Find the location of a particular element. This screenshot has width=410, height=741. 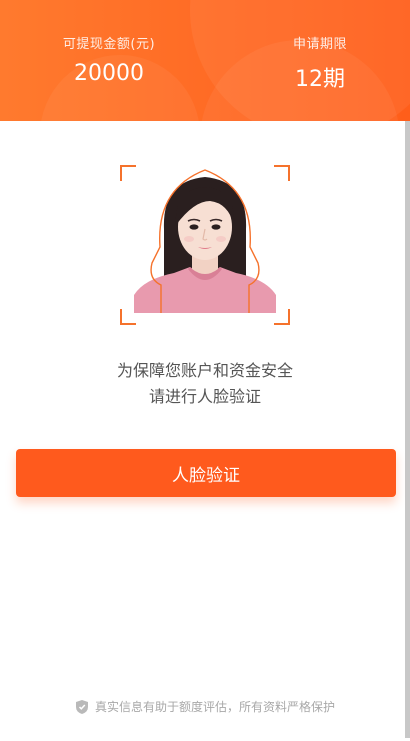

frame-corner-top-right is located at coordinates (282, 173).